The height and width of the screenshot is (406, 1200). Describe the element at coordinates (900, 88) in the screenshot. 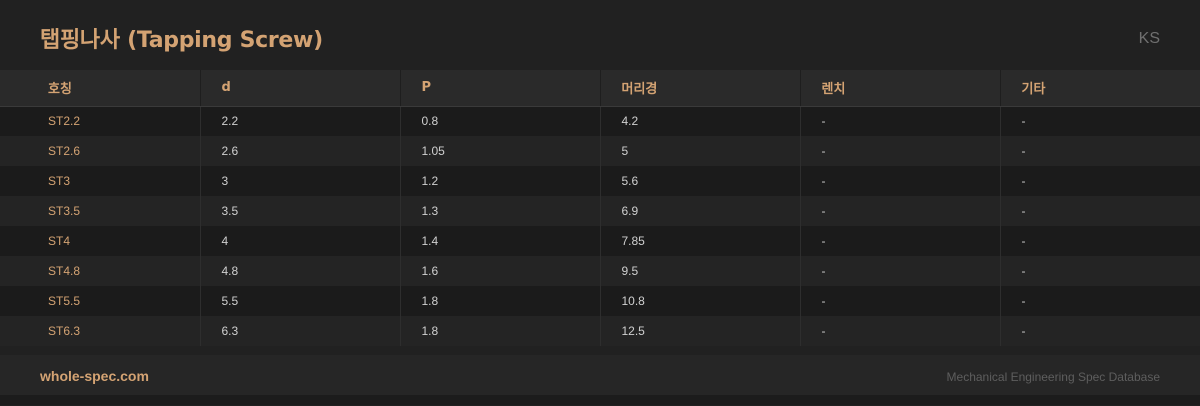

I see `column-header-wrench: 렌치` at that location.